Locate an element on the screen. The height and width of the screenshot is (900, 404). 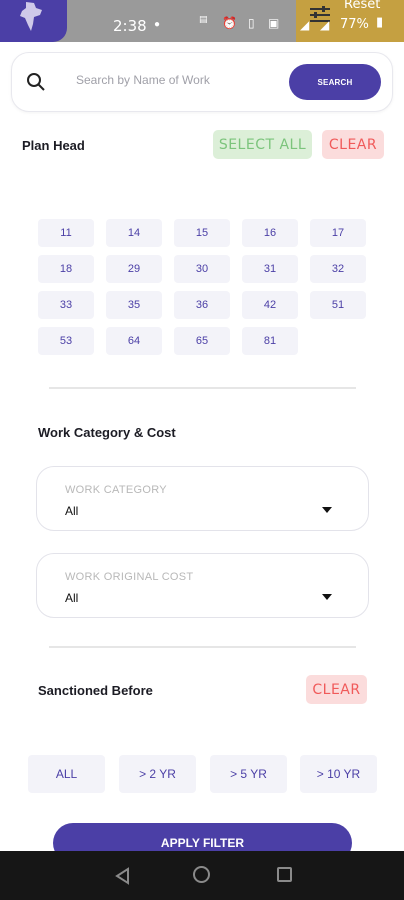
work-original-cost-dropdown: WORK ORIGINAL COST All is located at coordinates (202, 585).